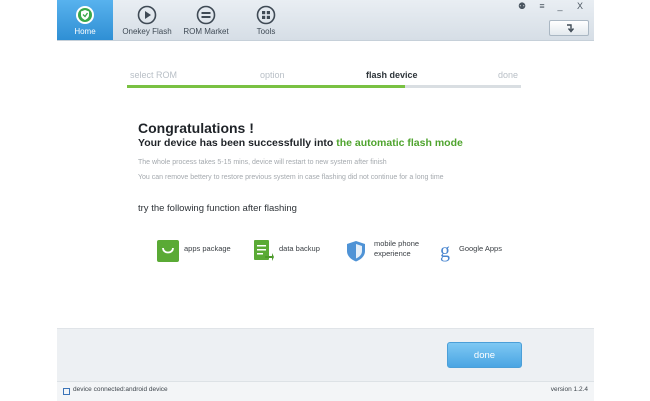 Image resolution: width=650 pixels, height=401 pixels. I want to click on step-flash-device: flash device, so click(392, 75).